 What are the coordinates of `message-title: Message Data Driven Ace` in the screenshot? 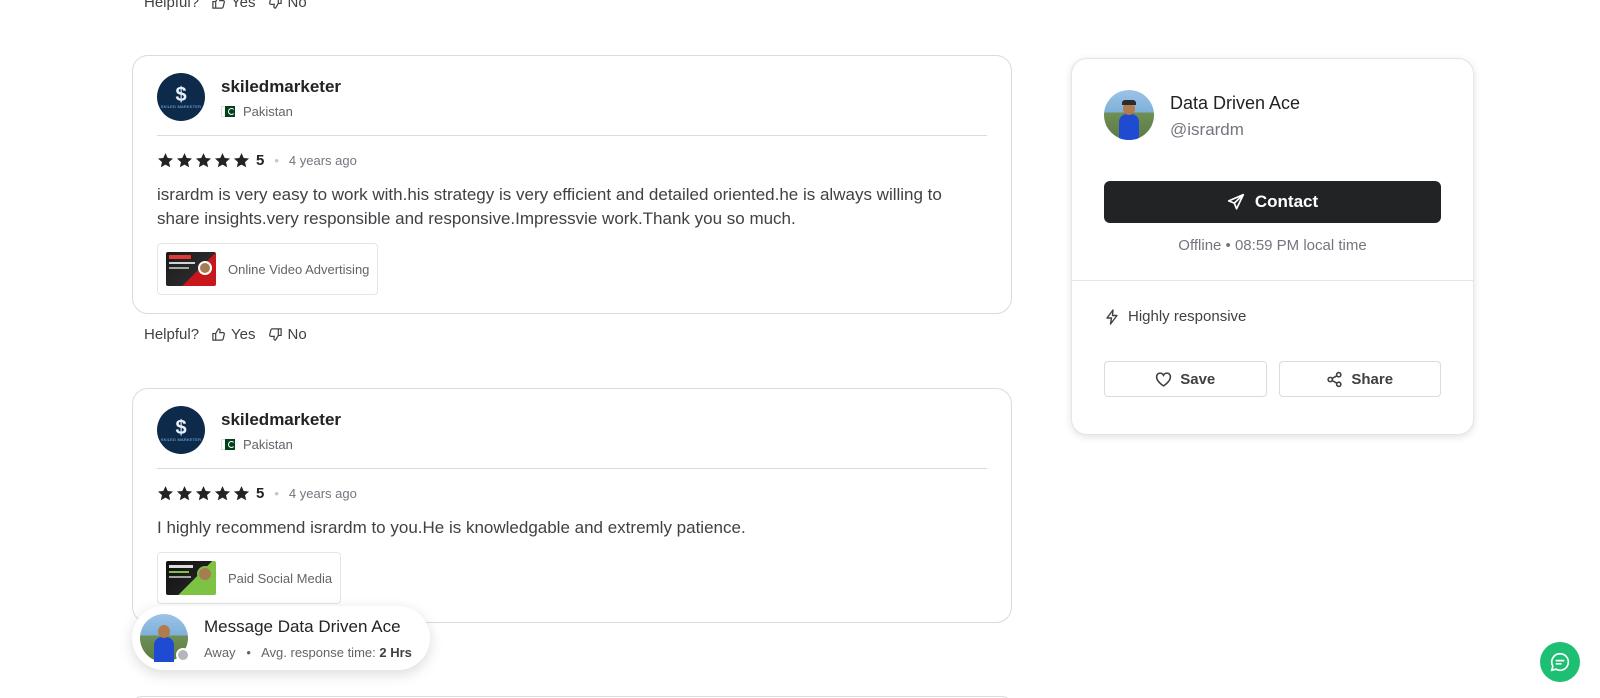 It's located at (302, 626).